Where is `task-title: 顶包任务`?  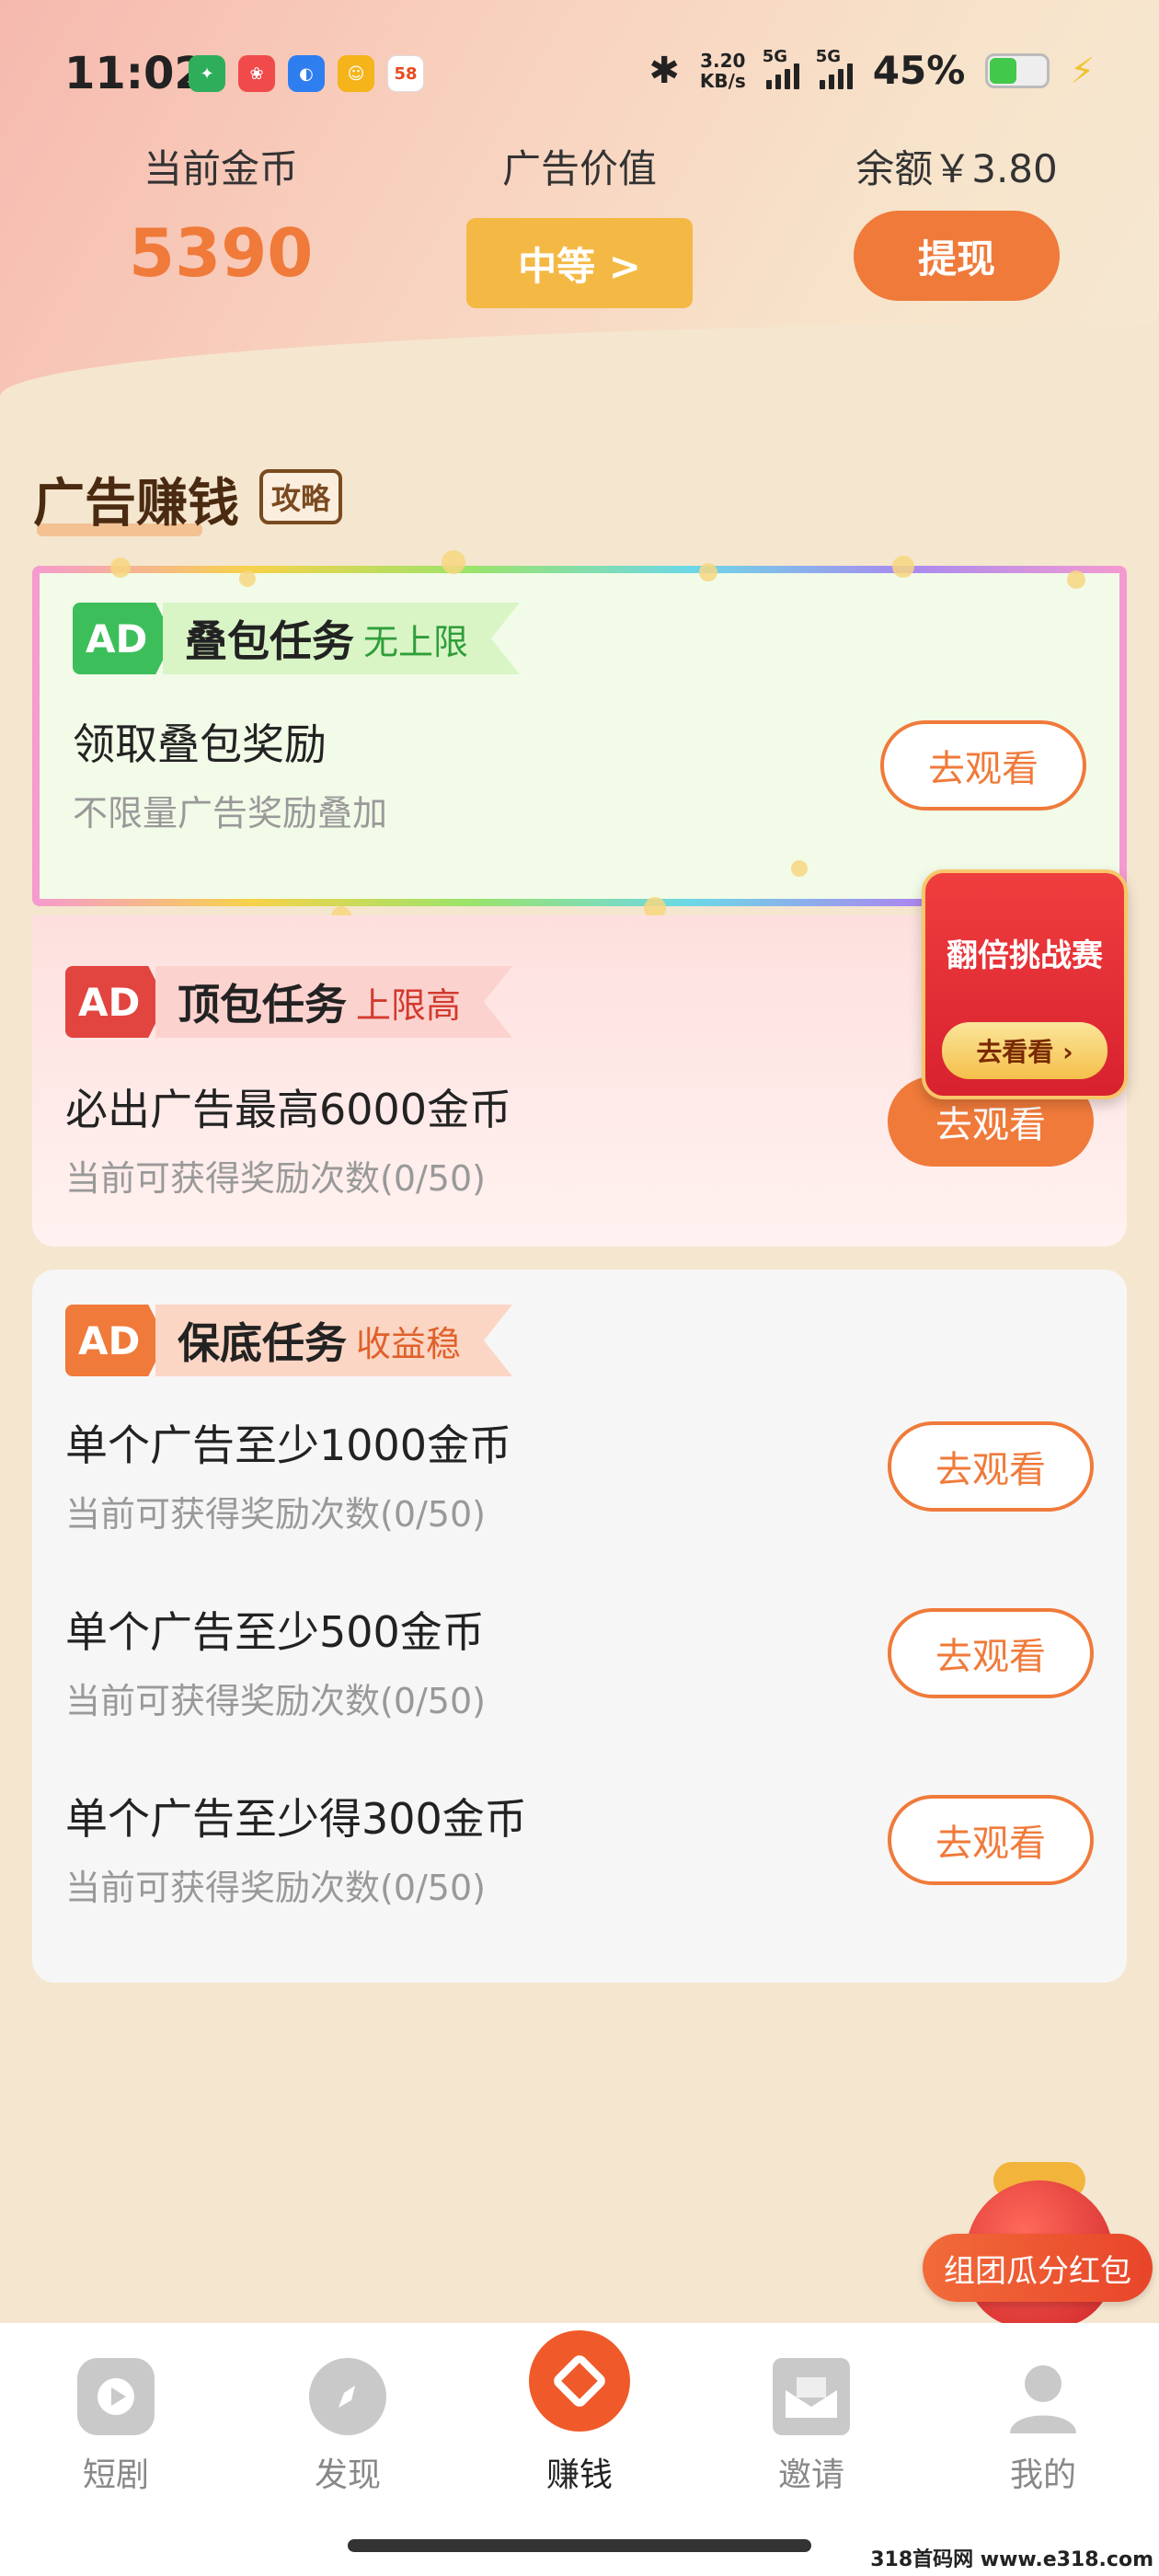 task-title: 顶包任务 is located at coordinates (262, 1004).